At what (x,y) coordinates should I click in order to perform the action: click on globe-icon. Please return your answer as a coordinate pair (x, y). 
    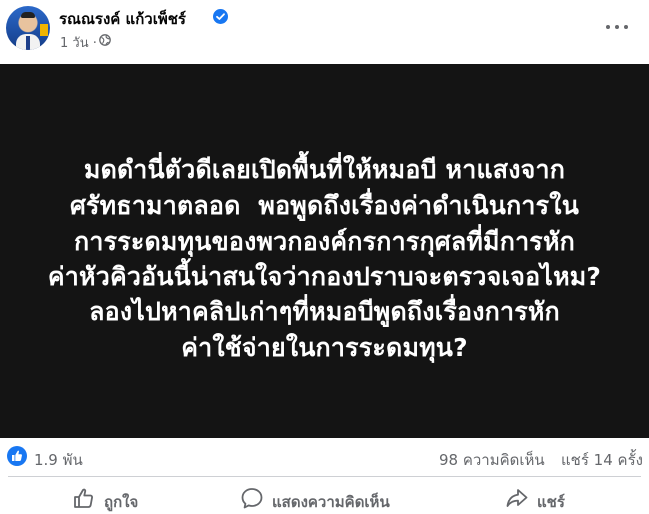
    Looking at the image, I should click on (105, 40).